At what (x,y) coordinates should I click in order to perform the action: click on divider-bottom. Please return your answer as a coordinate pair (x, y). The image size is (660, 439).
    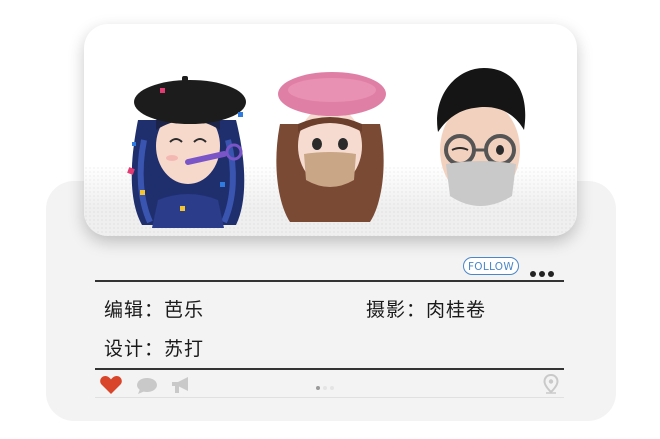
    Looking at the image, I should click on (329, 369).